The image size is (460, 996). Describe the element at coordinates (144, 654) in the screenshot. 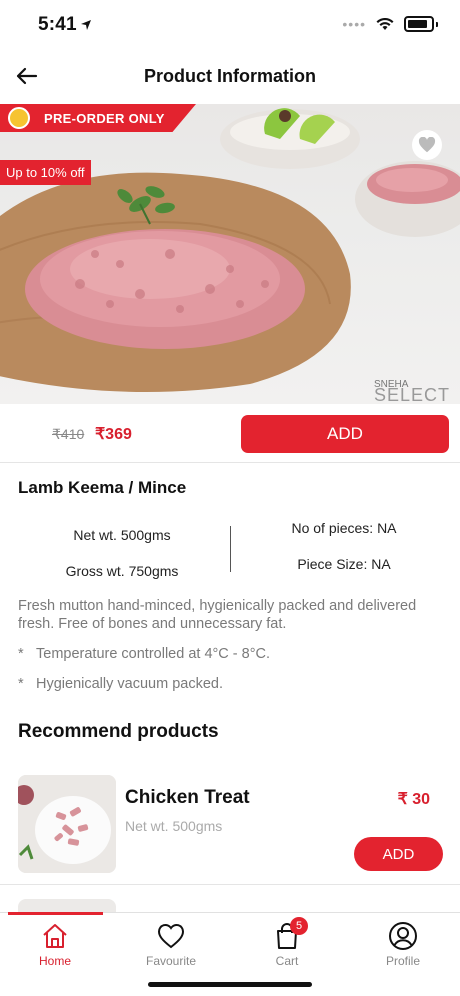

I see `feature-bullet: * Temperature controlled at 4°C - 8°C.` at that location.